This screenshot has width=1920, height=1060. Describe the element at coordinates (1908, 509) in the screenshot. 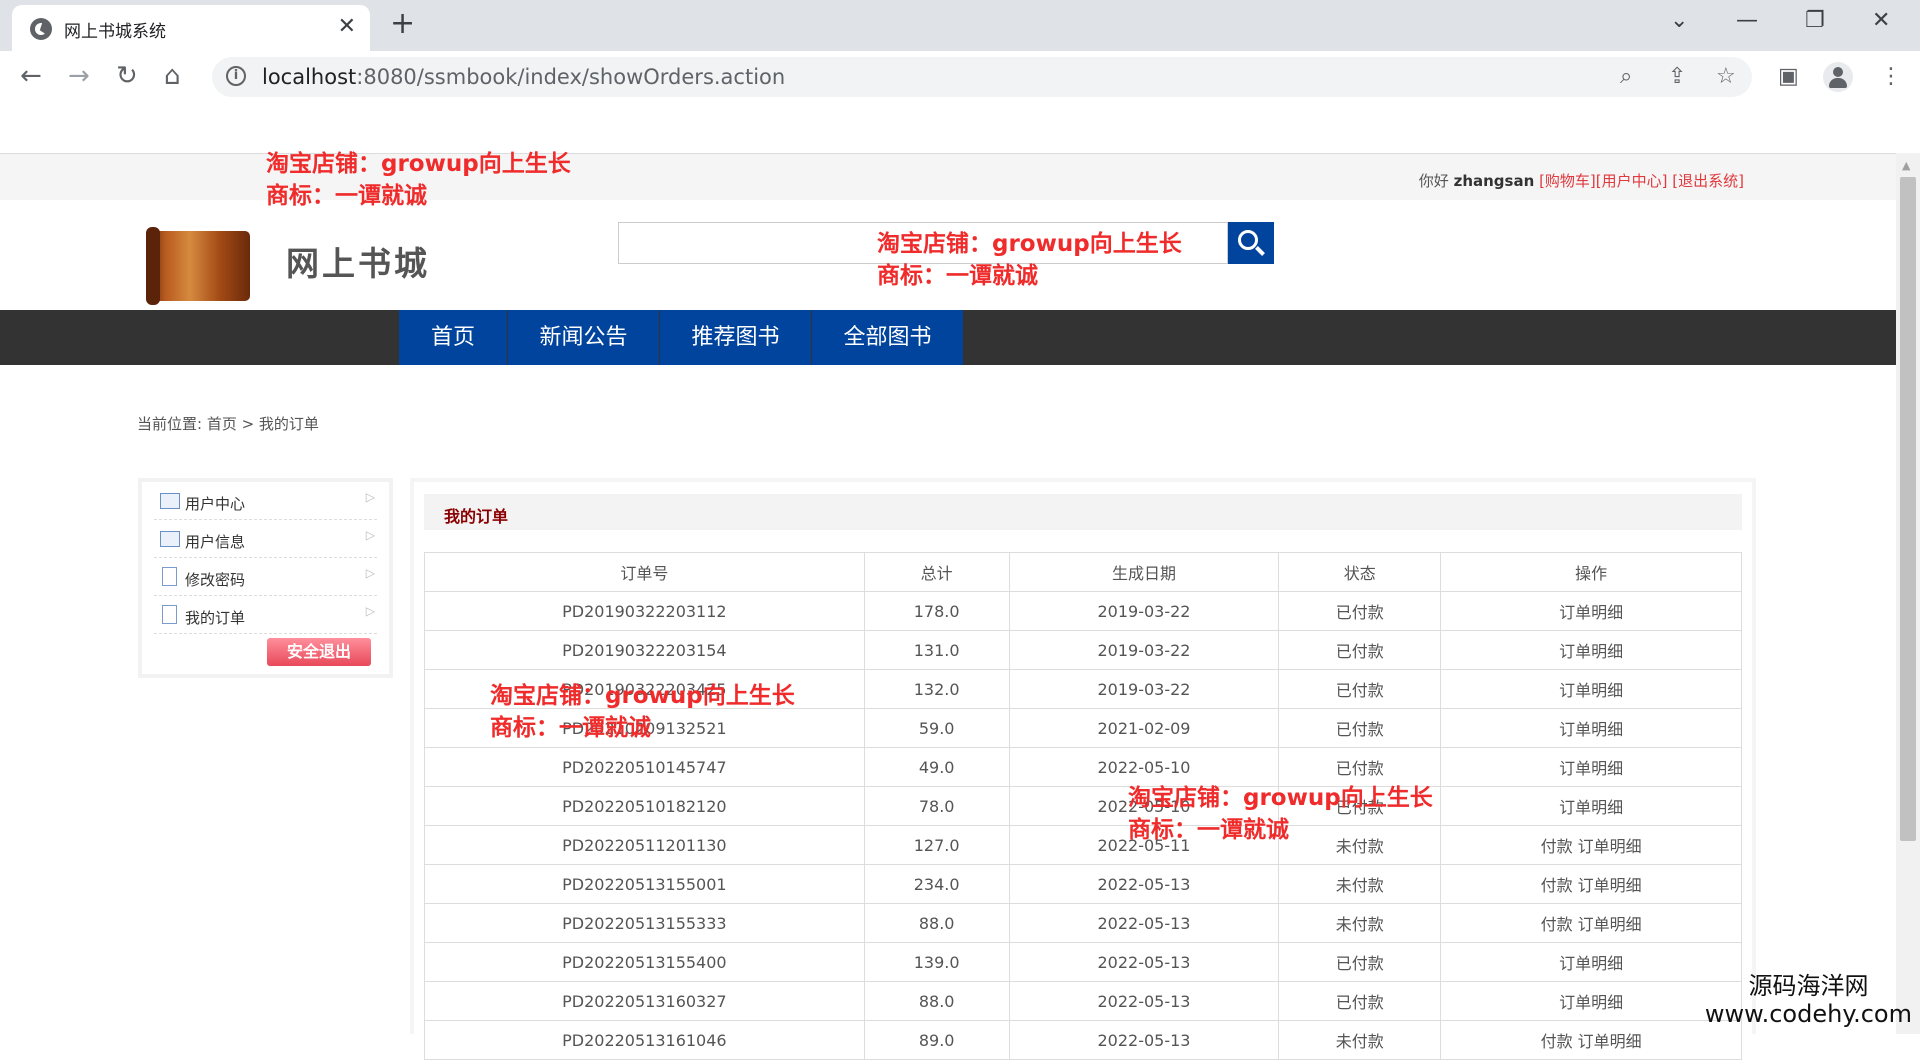

I see `scrollbar-thumb` at that location.